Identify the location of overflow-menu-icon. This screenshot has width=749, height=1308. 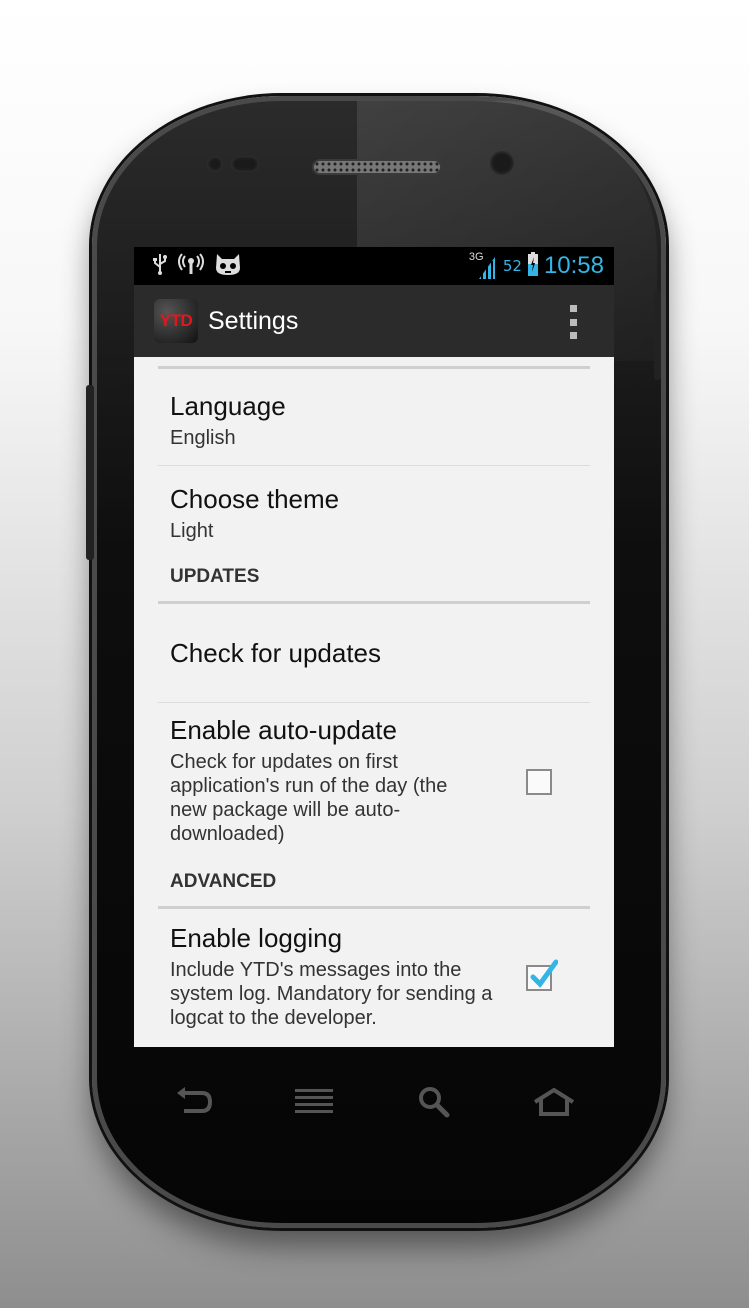
(573, 322).